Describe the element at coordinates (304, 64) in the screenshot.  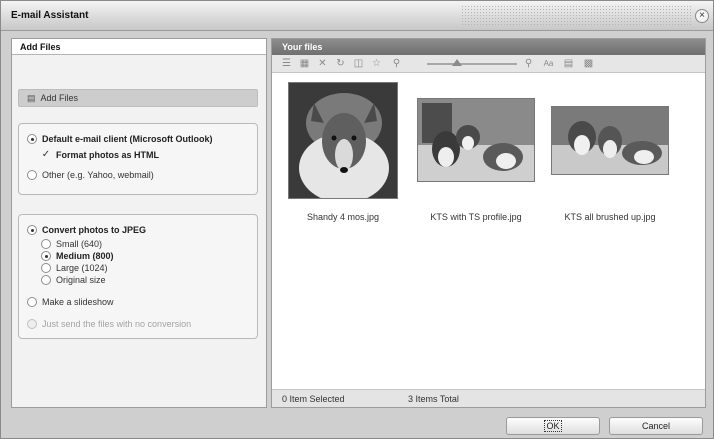
I see `thumbnail-icon: ▦` at that location.